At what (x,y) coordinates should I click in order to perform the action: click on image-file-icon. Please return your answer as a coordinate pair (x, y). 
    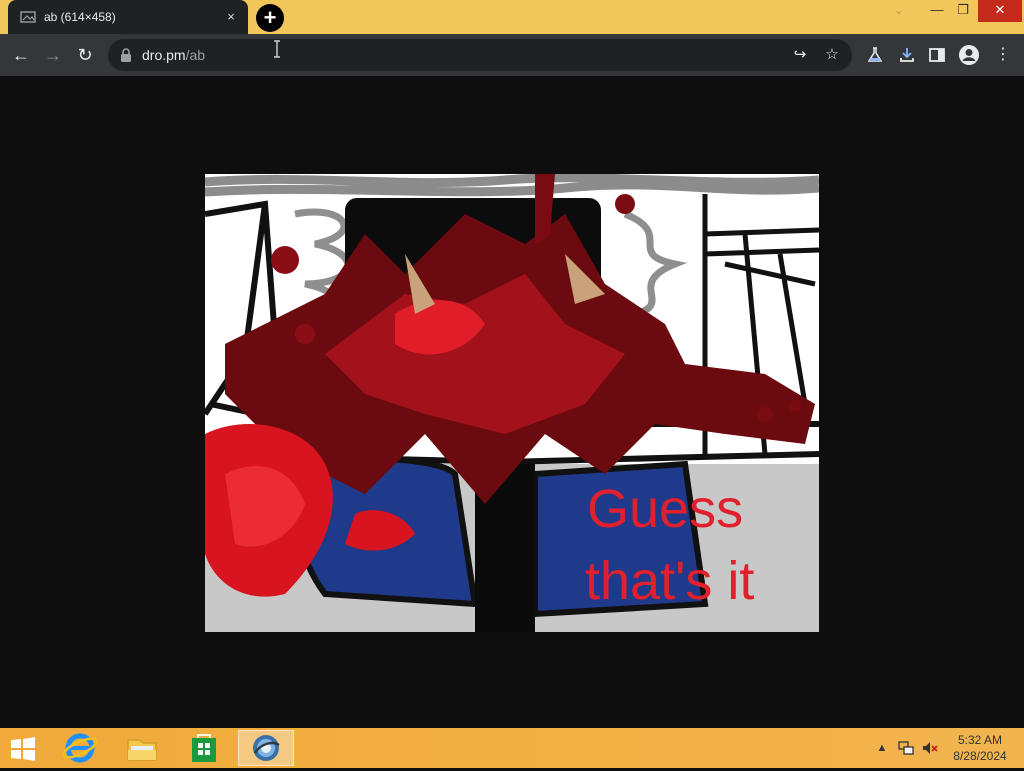
    Looking at the image, I should click on (28, 17).